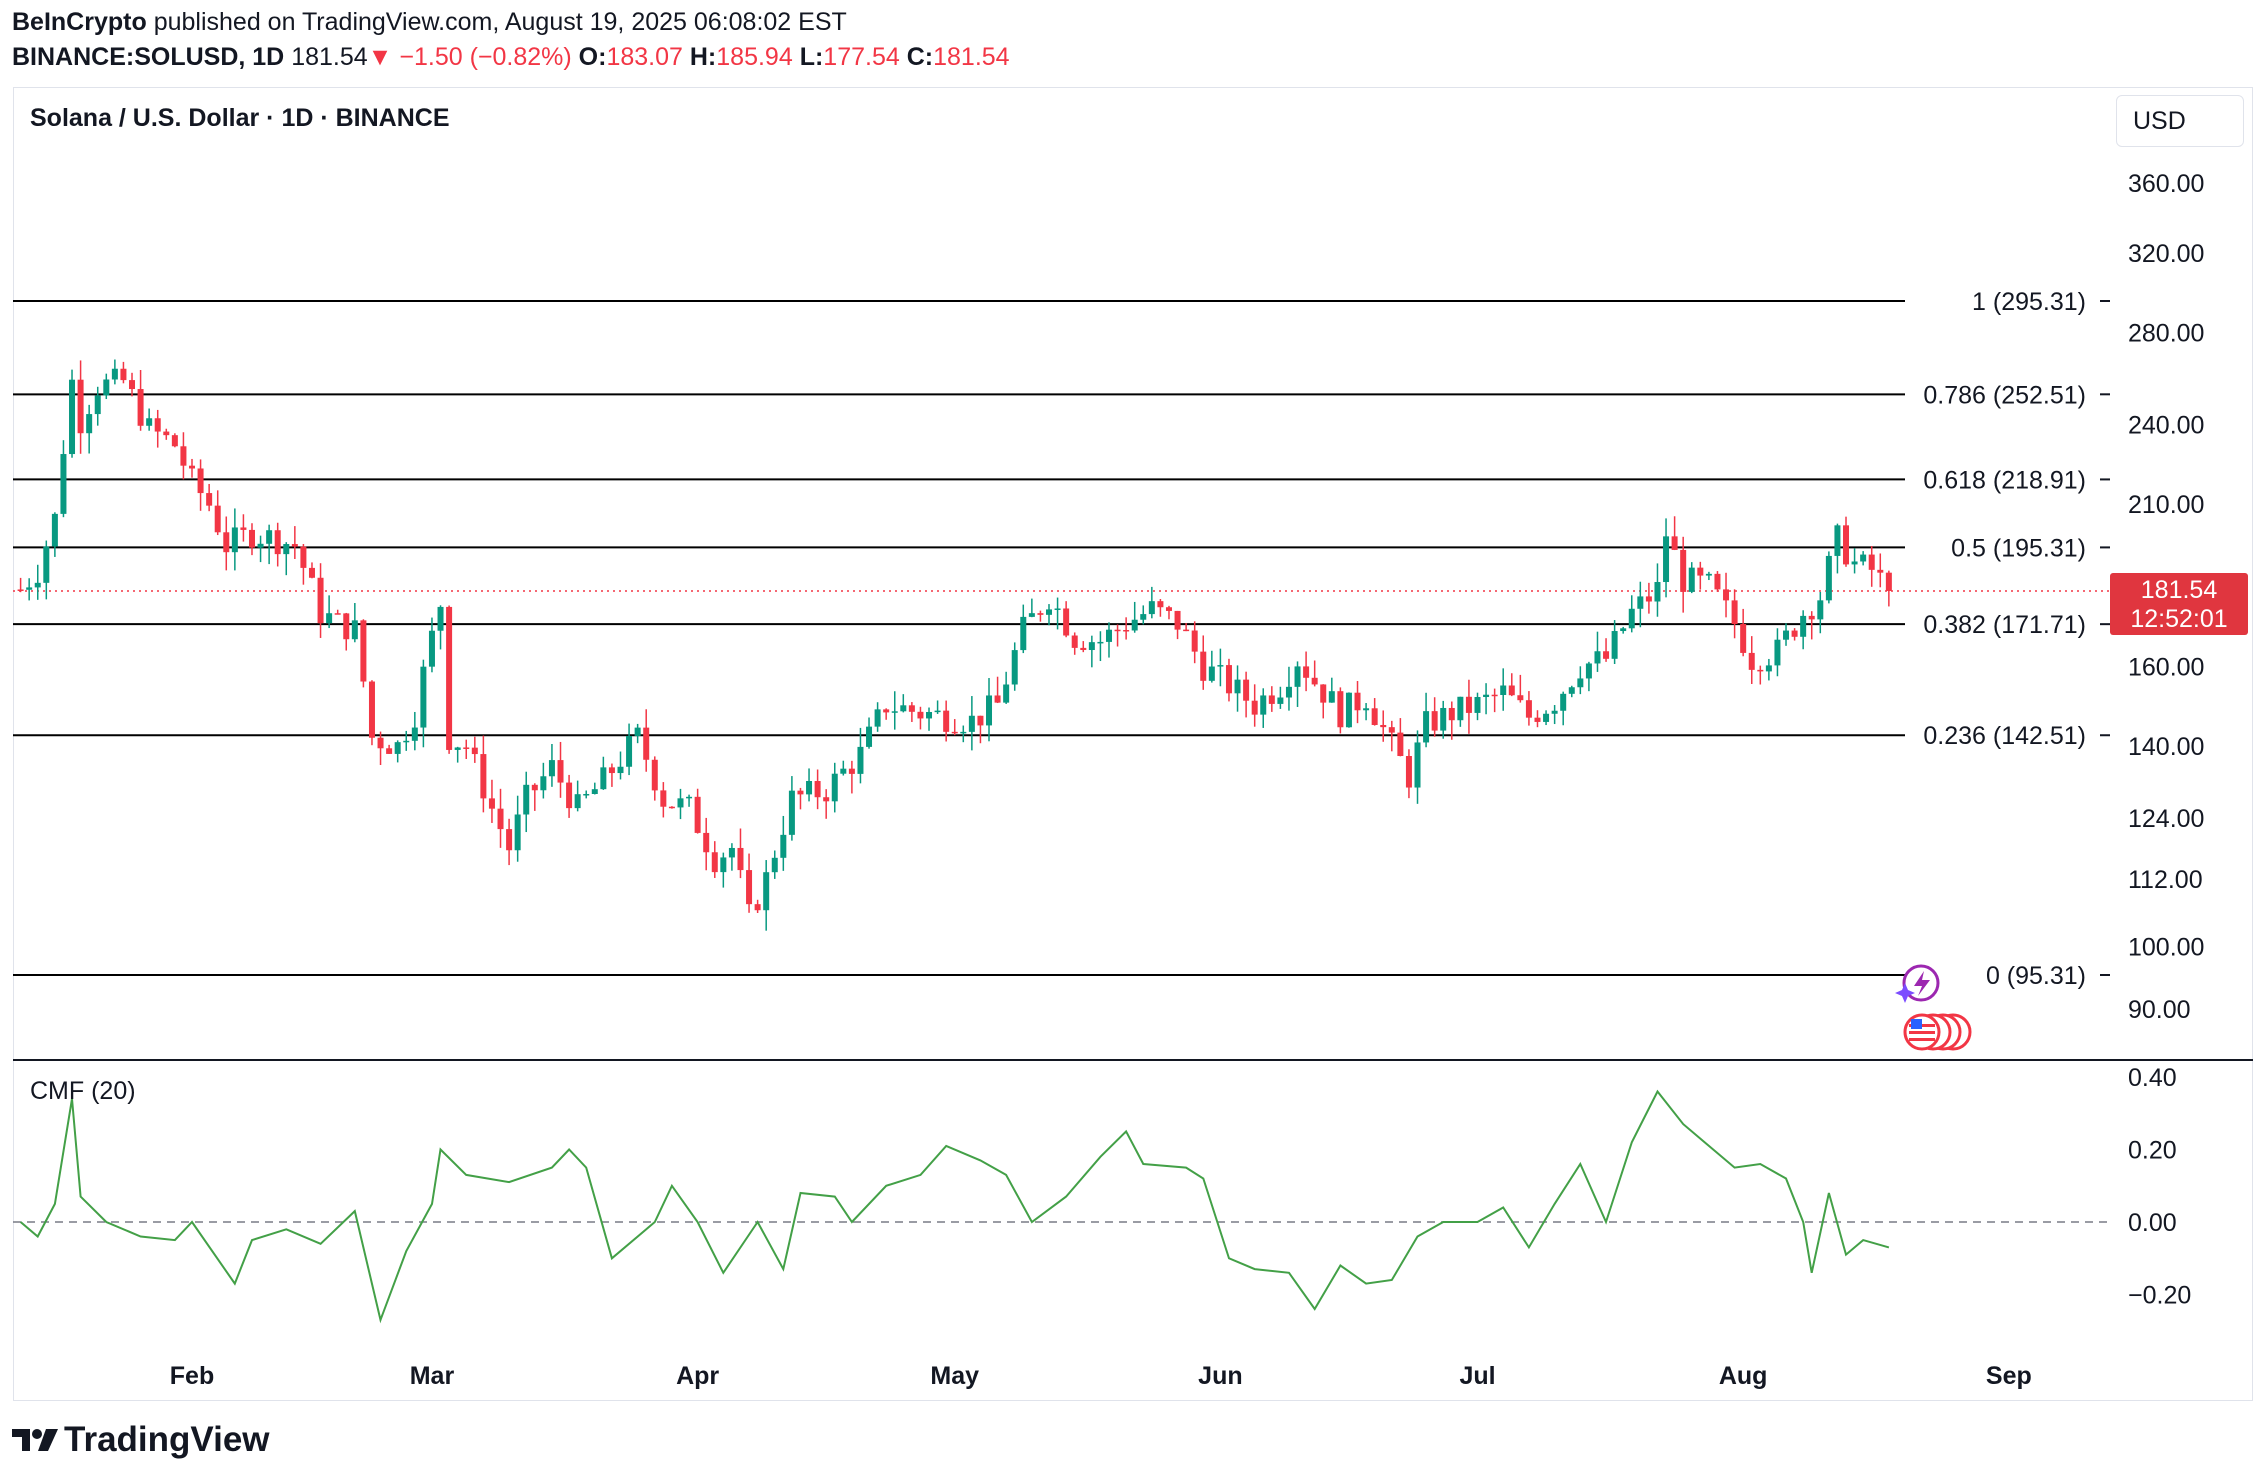 The width and height of the screenshot is (2266, 1476). What do you see at coordinates (141, 1440) in the screenshot?
I see `tradingview-logo: TradingView` at bounding box center [141, 1440].